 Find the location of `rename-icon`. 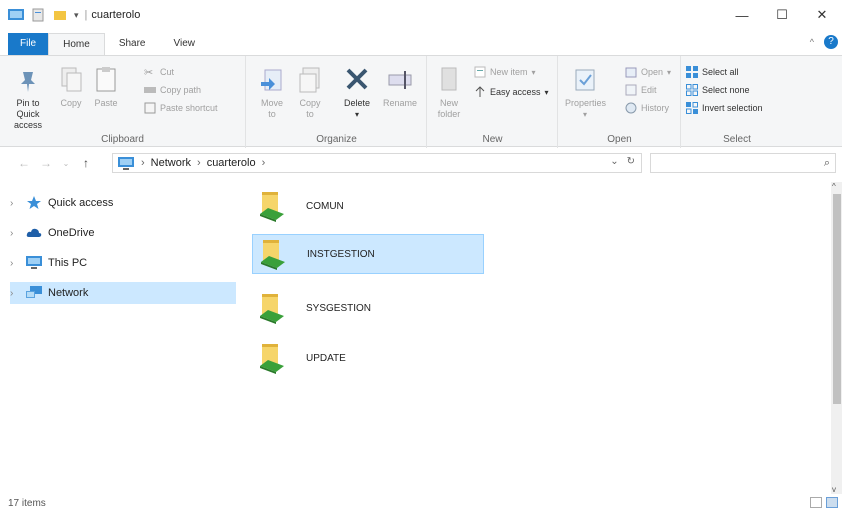

rename-icon is located at coordinates (400, 80).